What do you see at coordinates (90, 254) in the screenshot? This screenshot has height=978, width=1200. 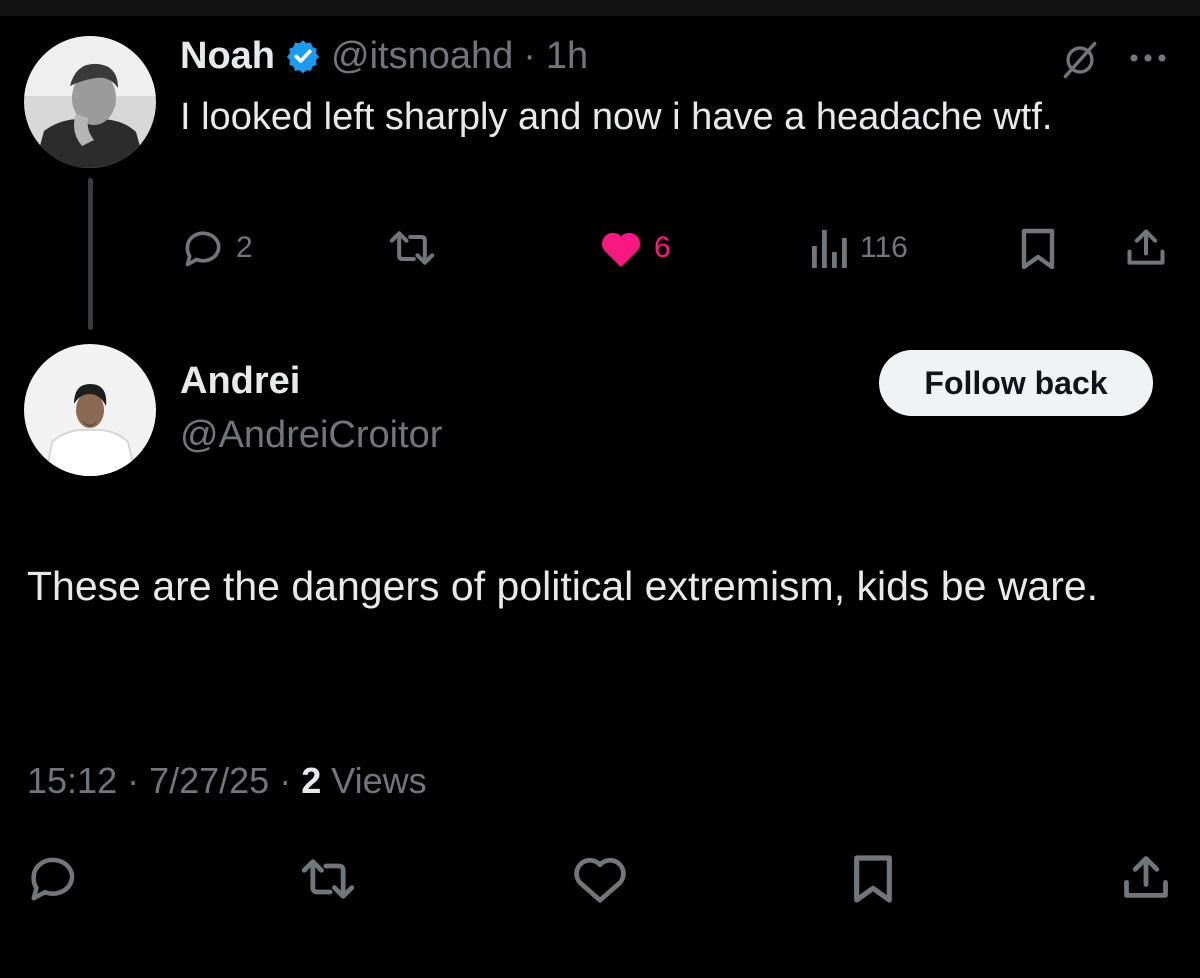 I see `thread-connector` at bounding box center [90, 254].